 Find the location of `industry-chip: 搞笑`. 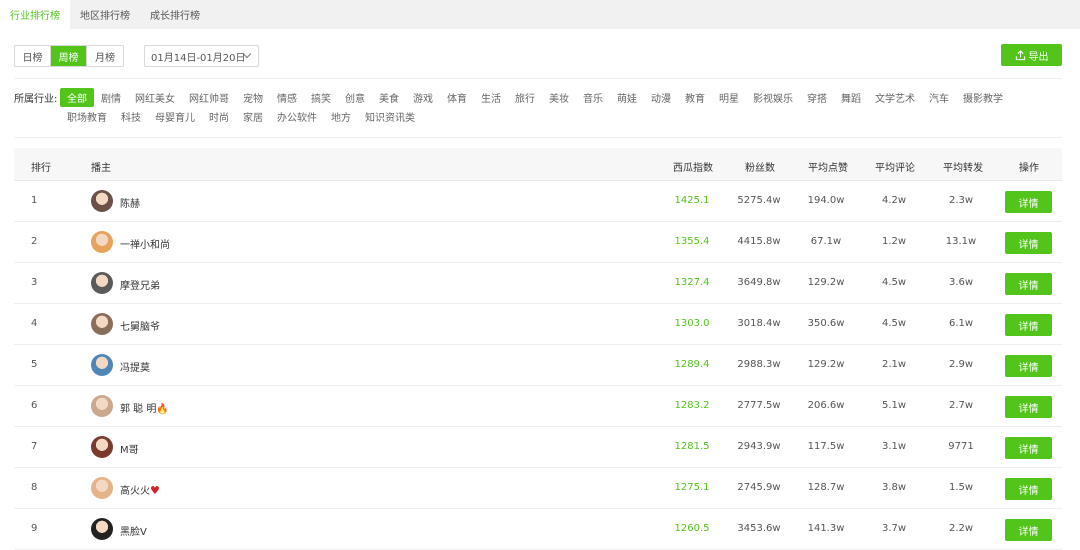

industry-chip: 搞笑 is located at coordinates (321, 97).